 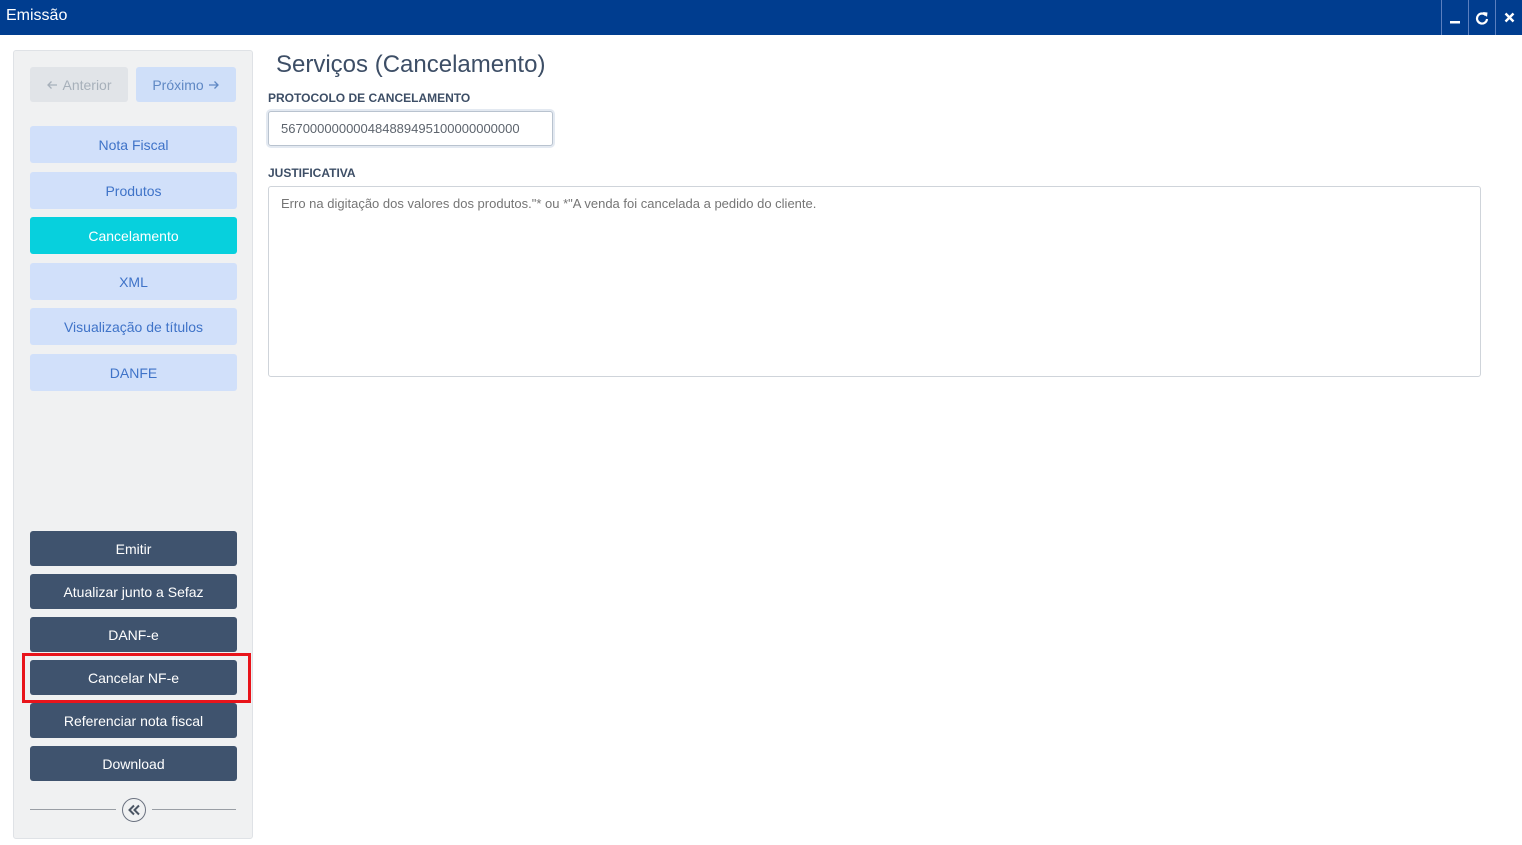 I want to click on sidebar-collapse-row, so click(x=133, y=810).